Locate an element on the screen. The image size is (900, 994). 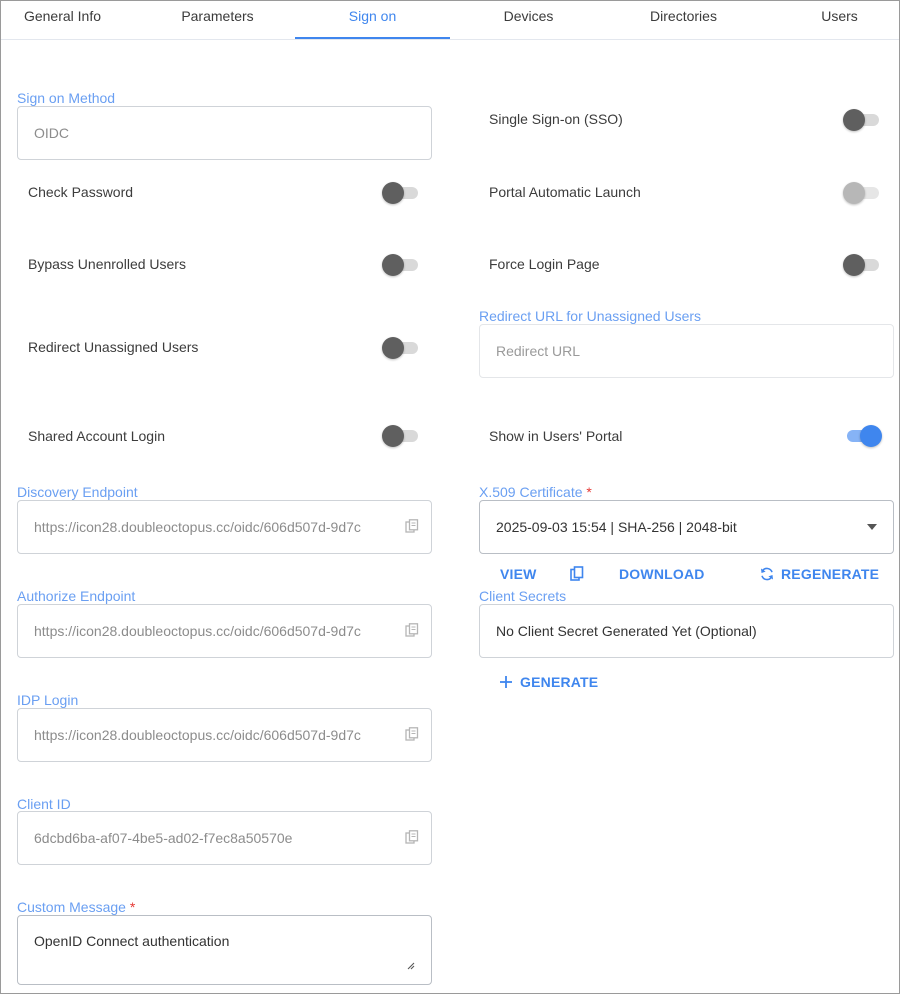
portal-automatic-launch-toggle is located at coordinates (862, 193).